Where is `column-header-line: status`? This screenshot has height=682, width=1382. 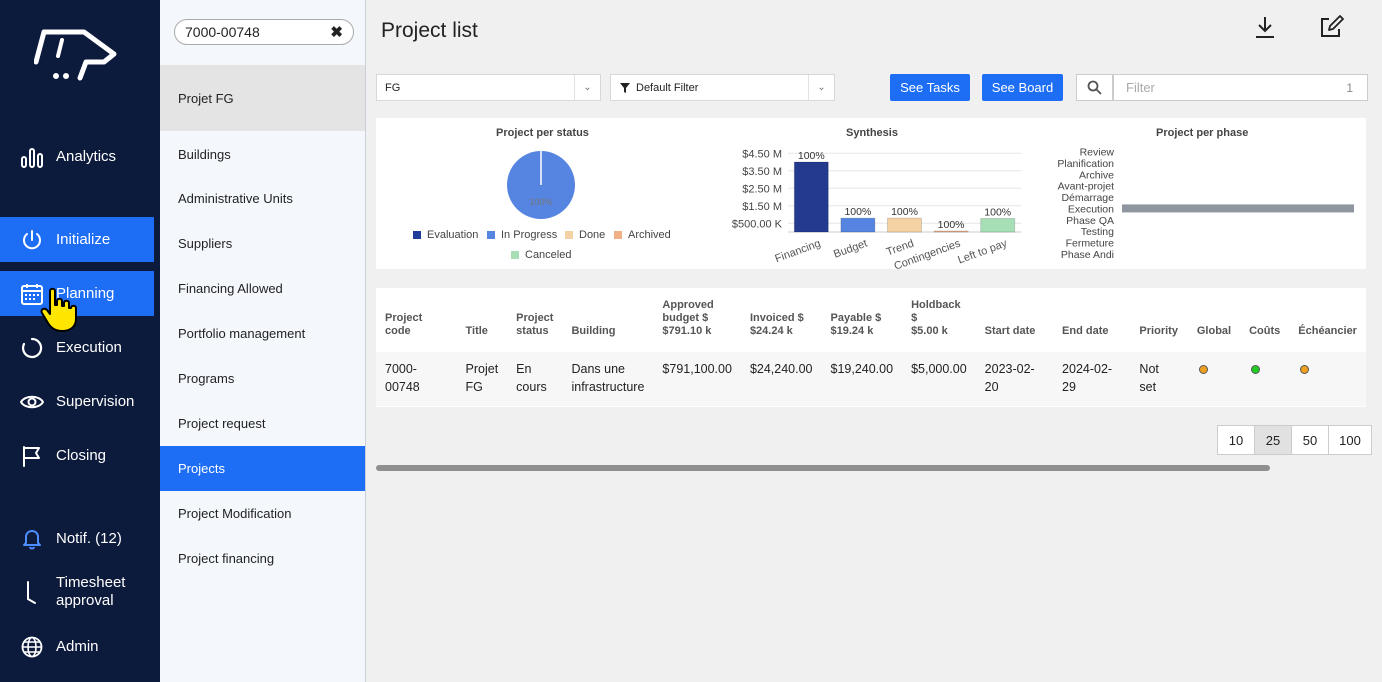
column-header-line: status is located at coordinates (532, 331).